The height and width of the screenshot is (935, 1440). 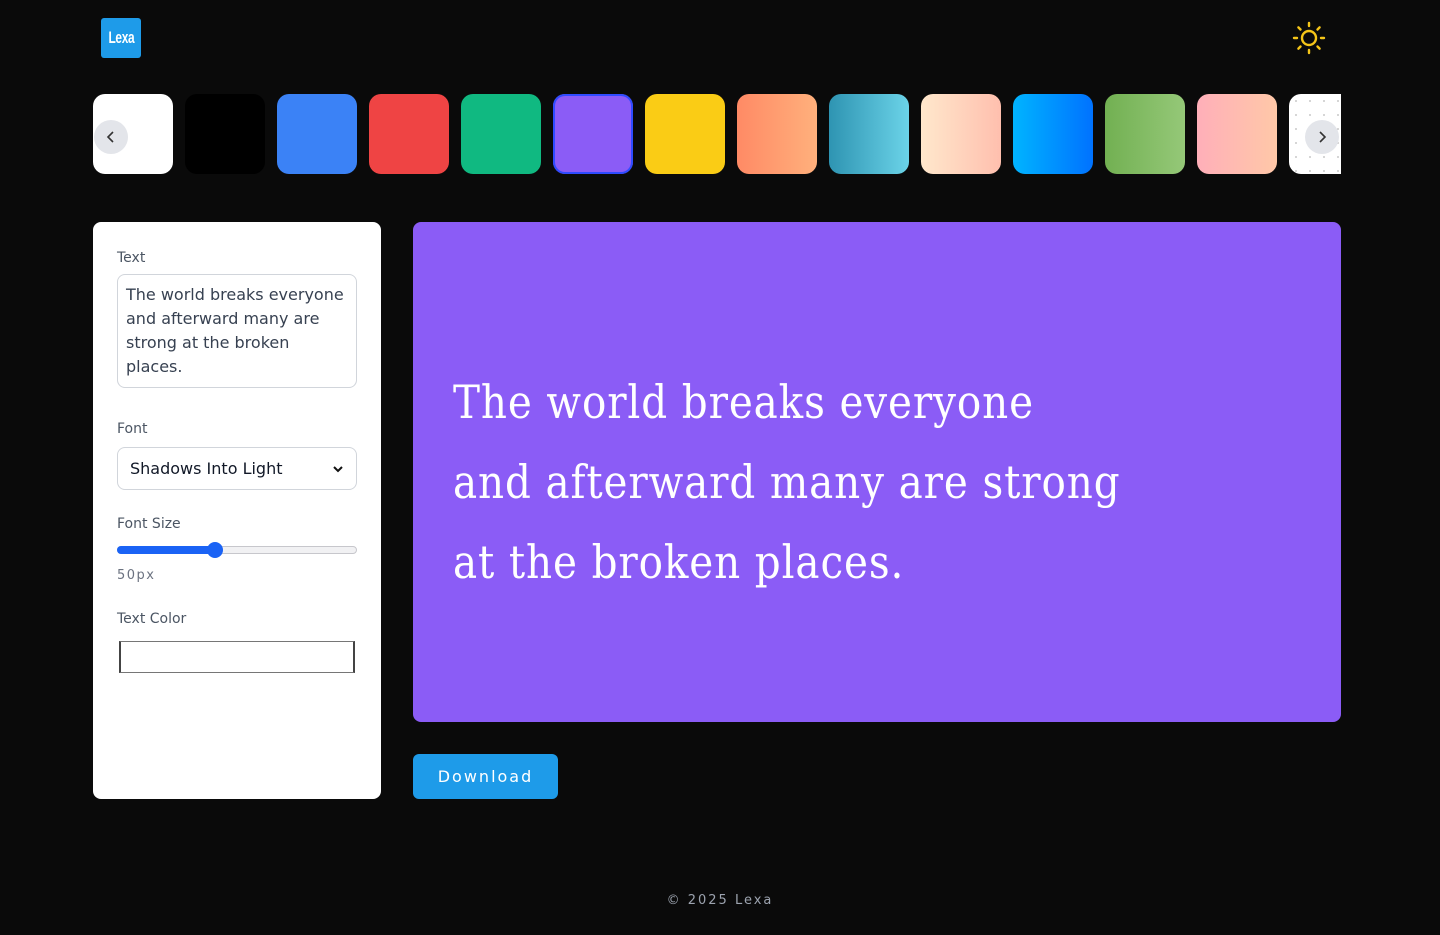 I want to click on slider-thumb, so click(x=215, y=550).